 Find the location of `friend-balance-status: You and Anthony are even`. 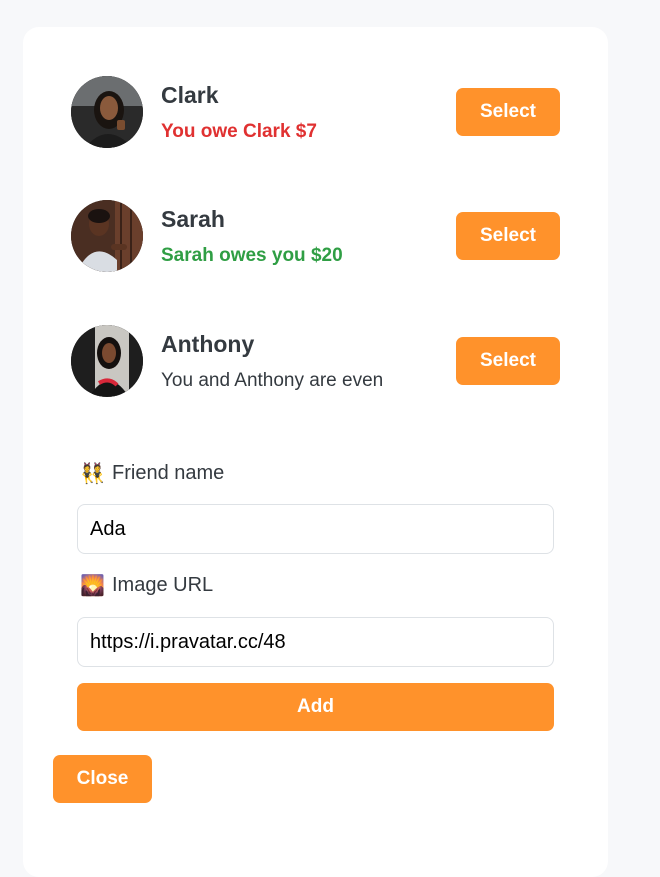

friend-balance-status: You and Anthony are even is located at coordinates (272, 380).